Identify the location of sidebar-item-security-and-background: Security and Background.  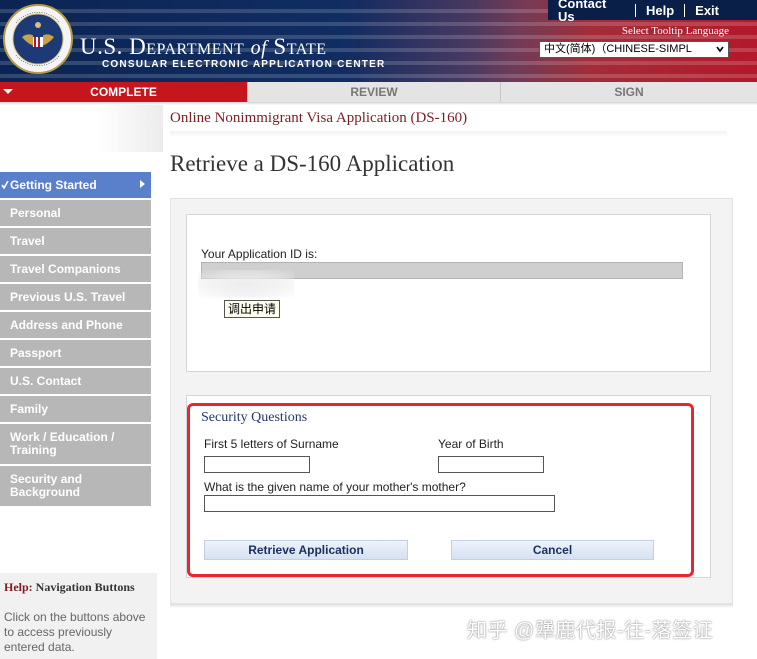
(75, 486).